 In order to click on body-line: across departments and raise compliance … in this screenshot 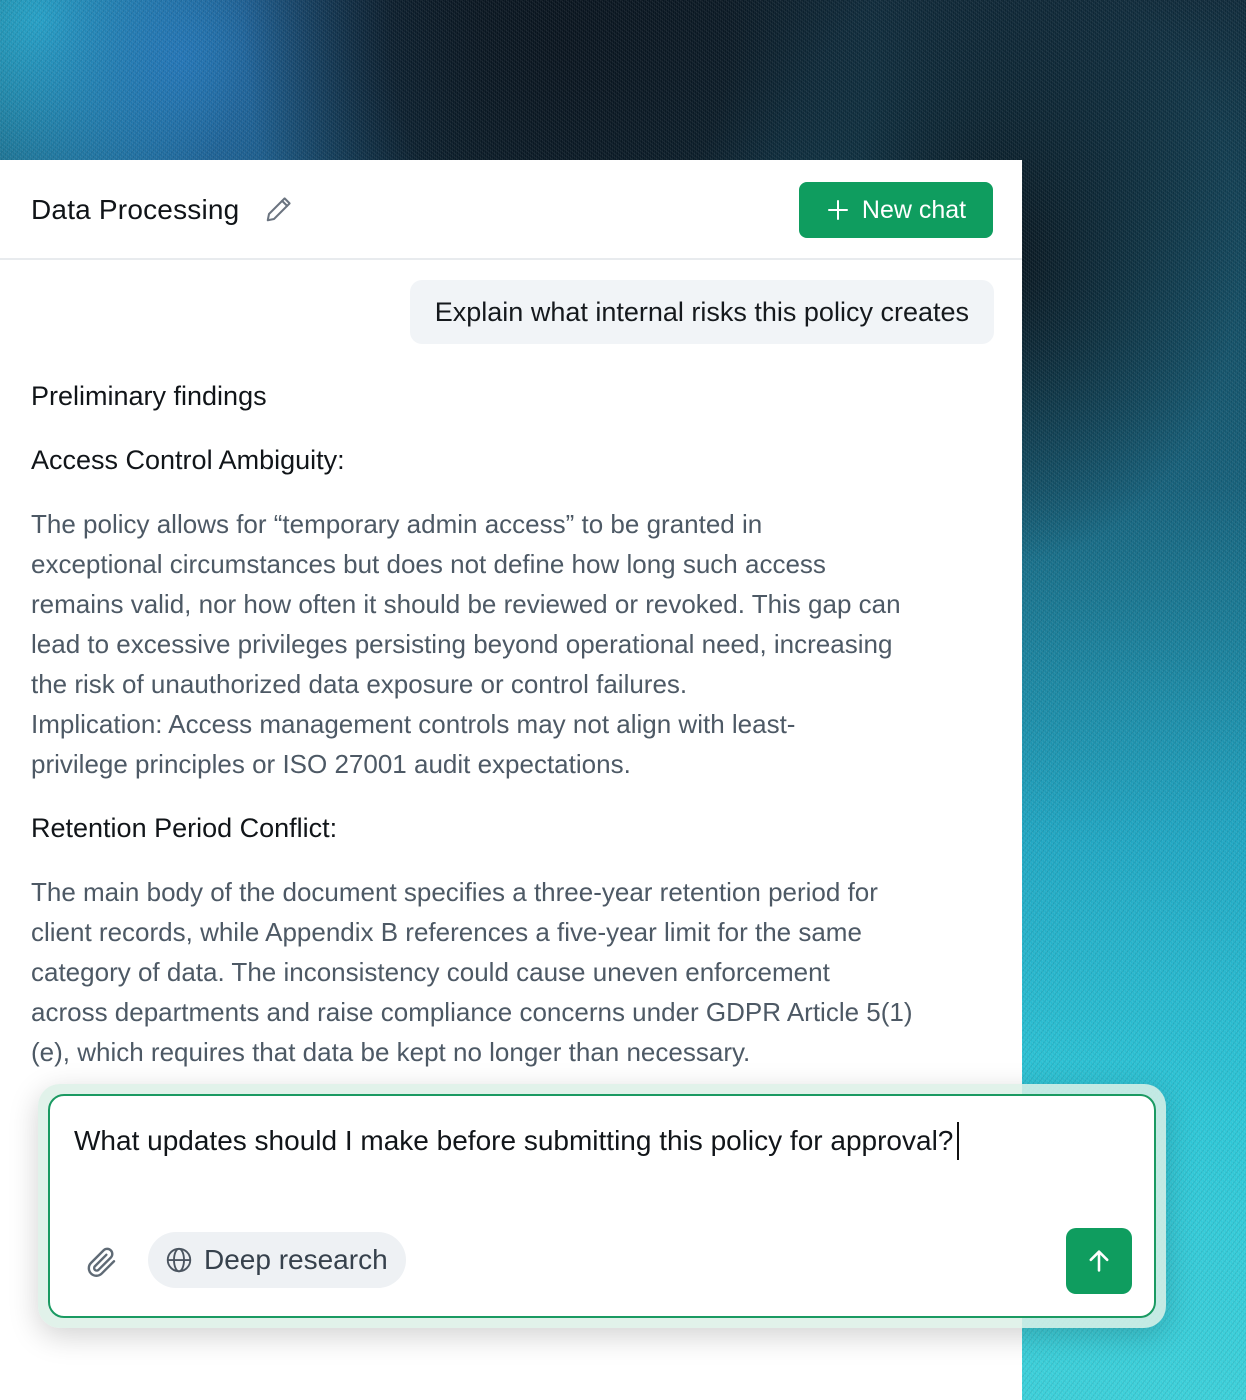, I will do `click(472, 1012)`.